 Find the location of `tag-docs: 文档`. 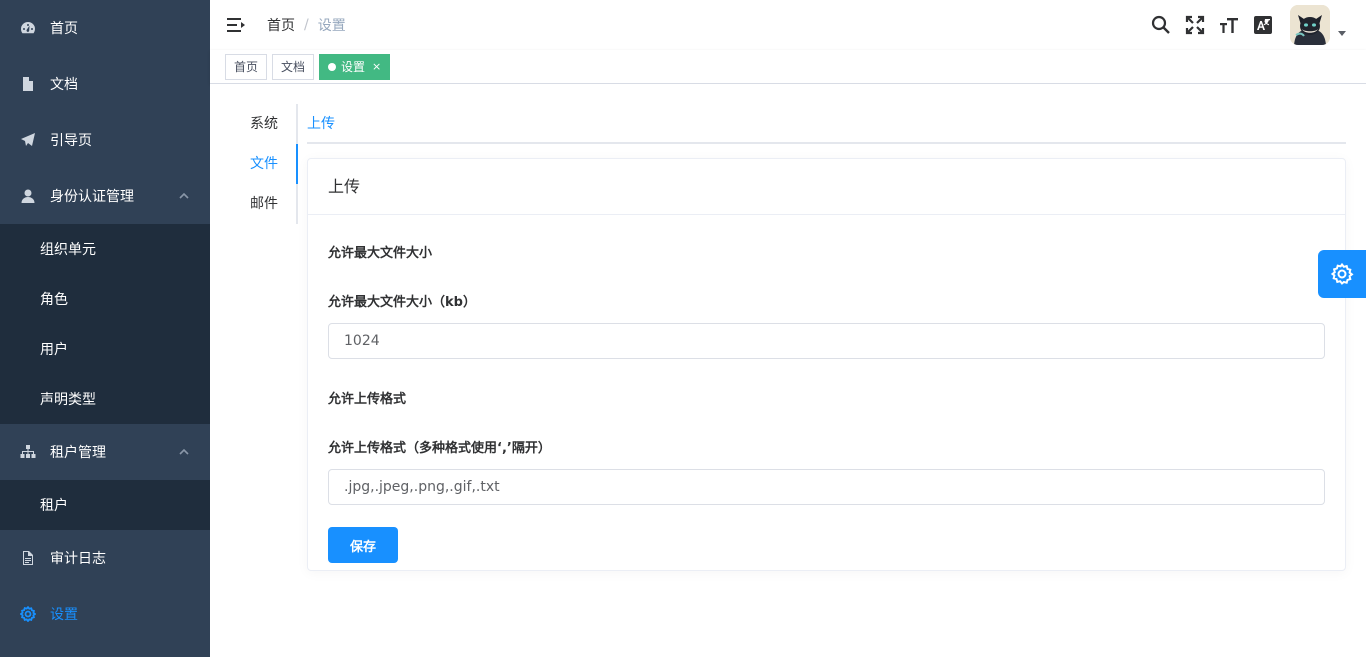

tag-docs: 文档 is located at coordinates (293, 66).